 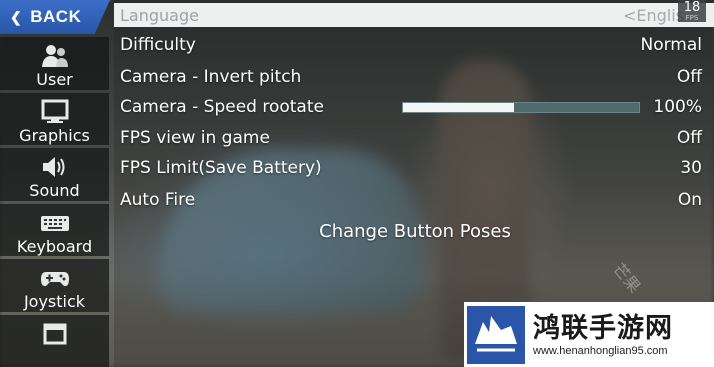 What do you see at coordinates (458, 107) in the screenshot?
I see `slider-fill` at bounding box center [458, 107].